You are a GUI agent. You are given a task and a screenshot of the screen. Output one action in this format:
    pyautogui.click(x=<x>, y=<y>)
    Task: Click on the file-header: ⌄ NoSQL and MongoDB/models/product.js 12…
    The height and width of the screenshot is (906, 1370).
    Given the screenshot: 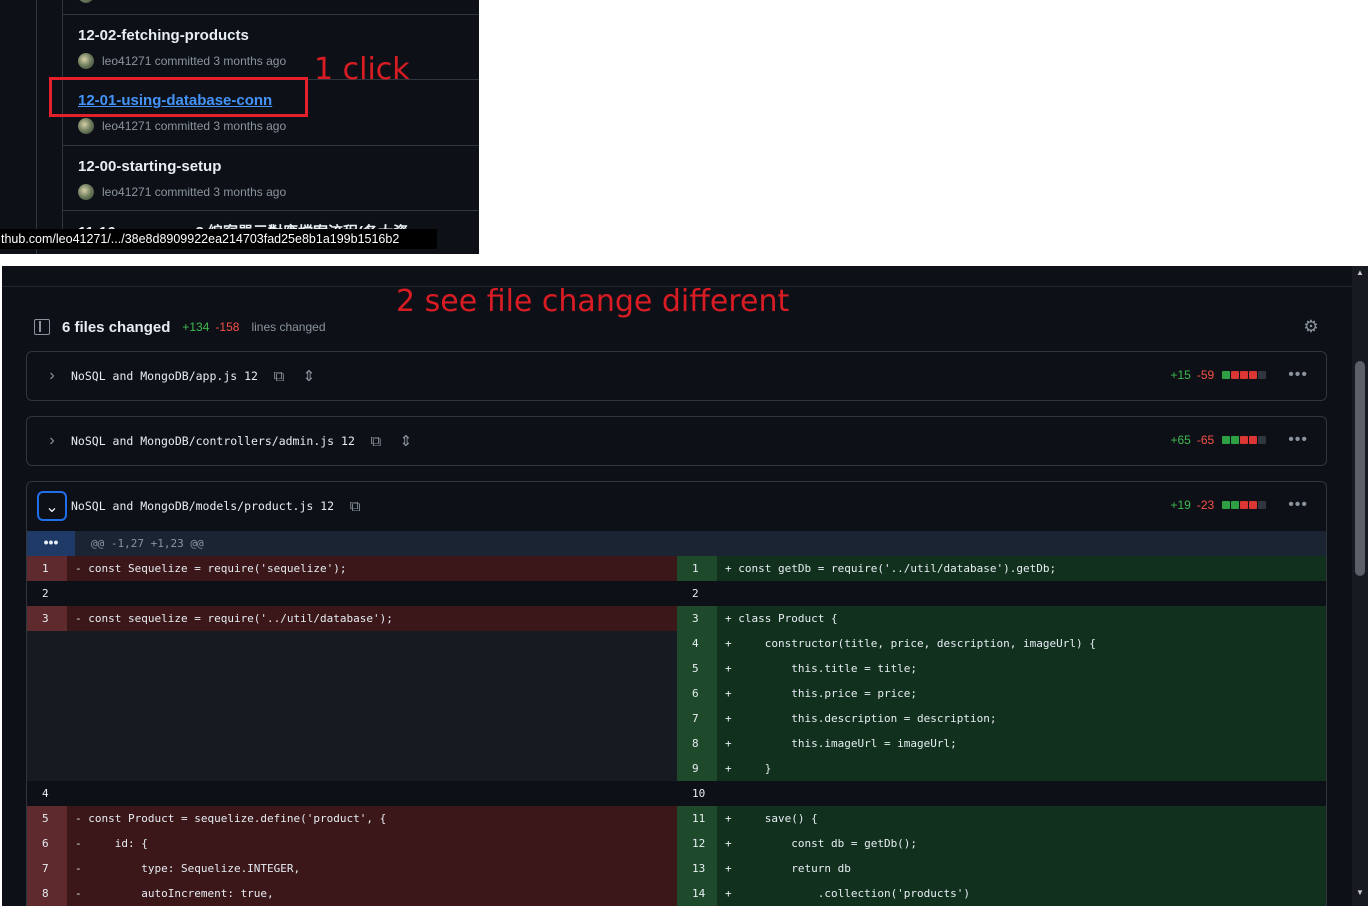 What is the action you would take?
    pyautogui.click(x=676, y=506)
    